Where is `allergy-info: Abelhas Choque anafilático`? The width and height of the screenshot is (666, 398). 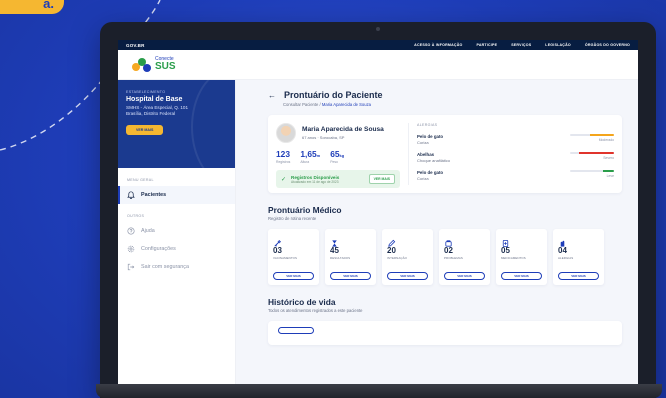
allergy-info: Abelhas Choque anafilático is located at coordinates (433, 157).